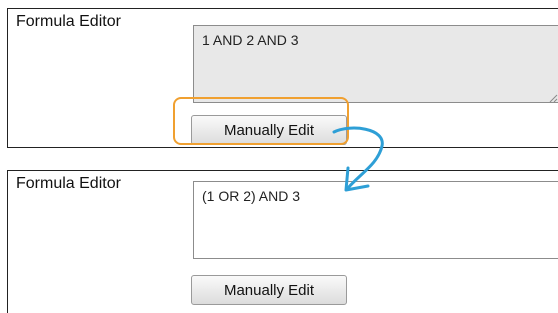  Describe the element at coordinates (553, 98) in the screenshot. I see `resize-grip-icon` at that location.